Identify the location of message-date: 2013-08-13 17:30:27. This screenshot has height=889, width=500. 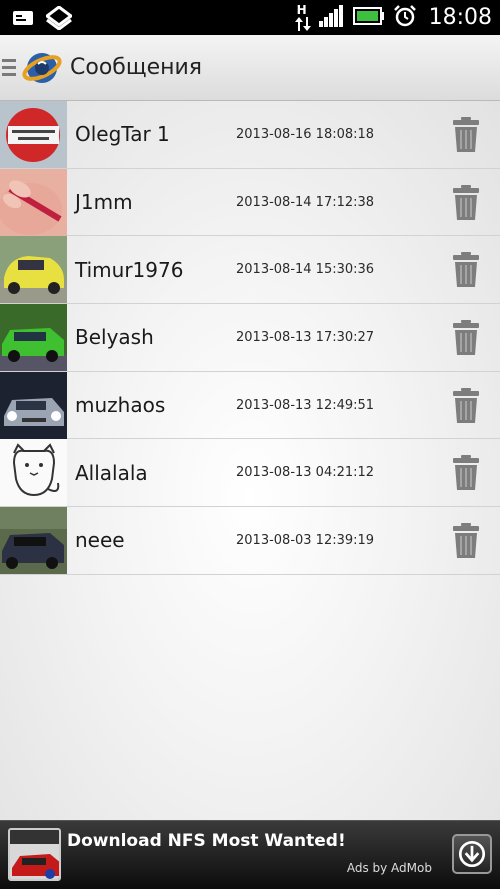
(305, 337).